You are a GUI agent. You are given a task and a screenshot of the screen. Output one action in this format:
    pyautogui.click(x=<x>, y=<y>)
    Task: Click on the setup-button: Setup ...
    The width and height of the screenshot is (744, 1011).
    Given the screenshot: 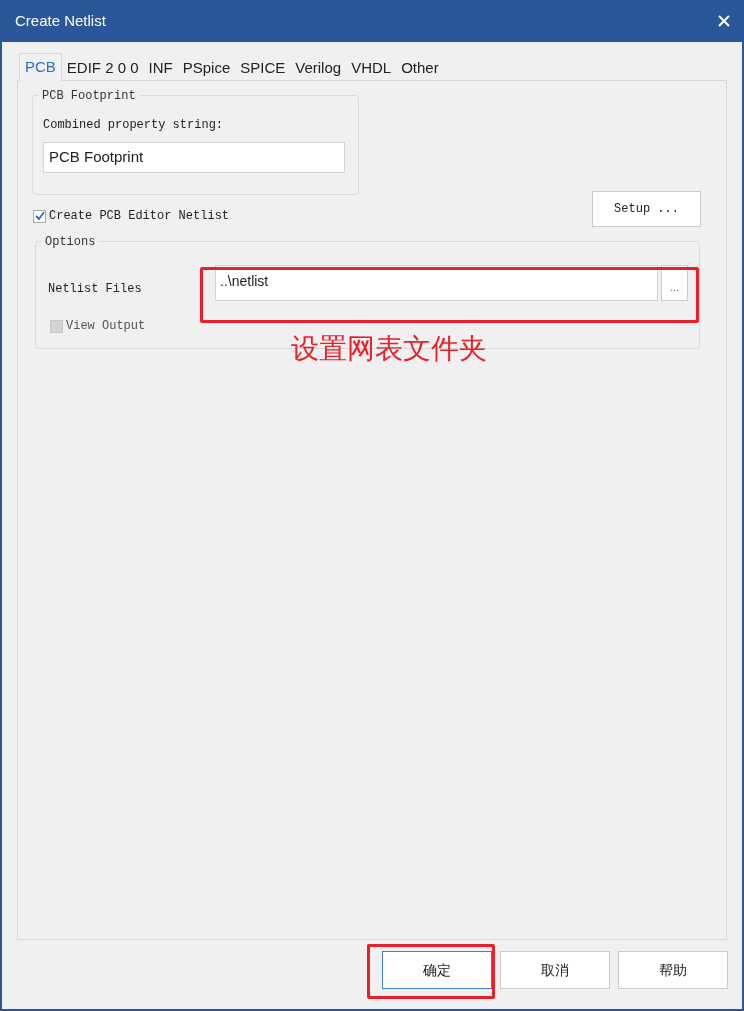 What is the action you would take?
    pyautogui.click(x=646, y=209)
    